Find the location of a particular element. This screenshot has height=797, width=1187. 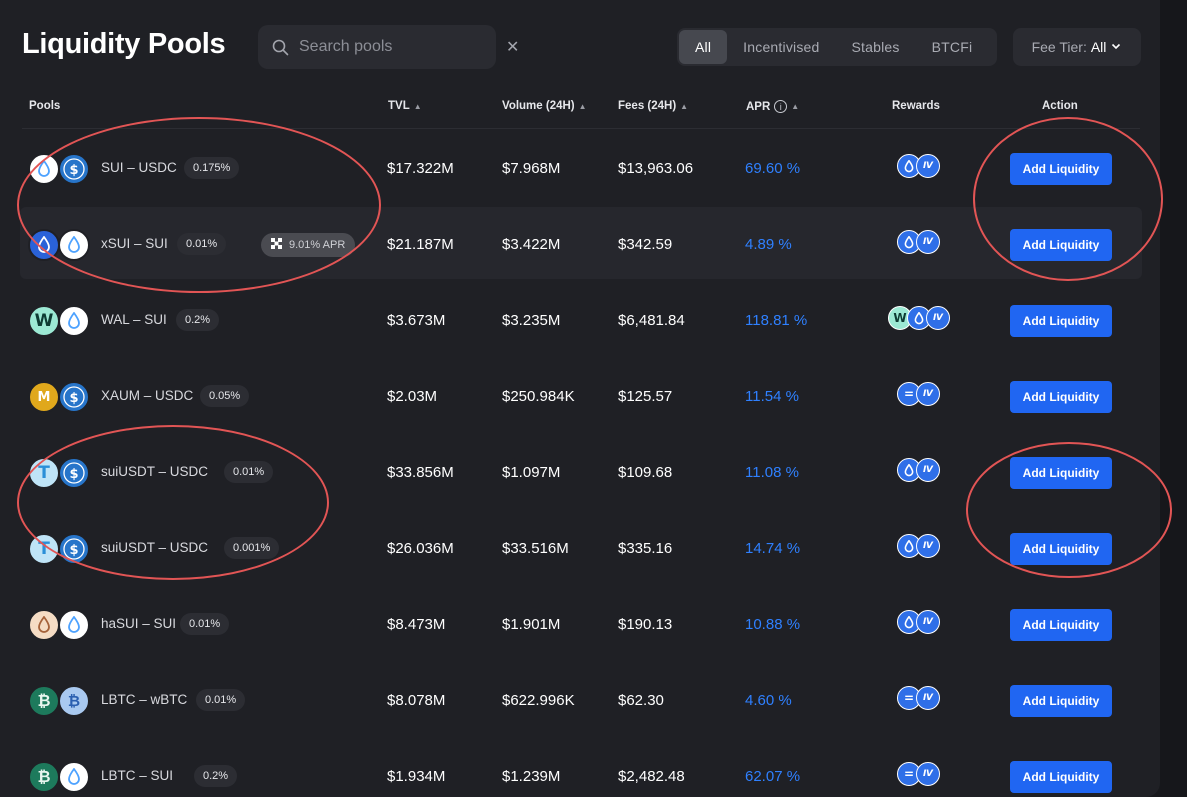

apr-value: 62.07 % is located at coordinates (772, 776).